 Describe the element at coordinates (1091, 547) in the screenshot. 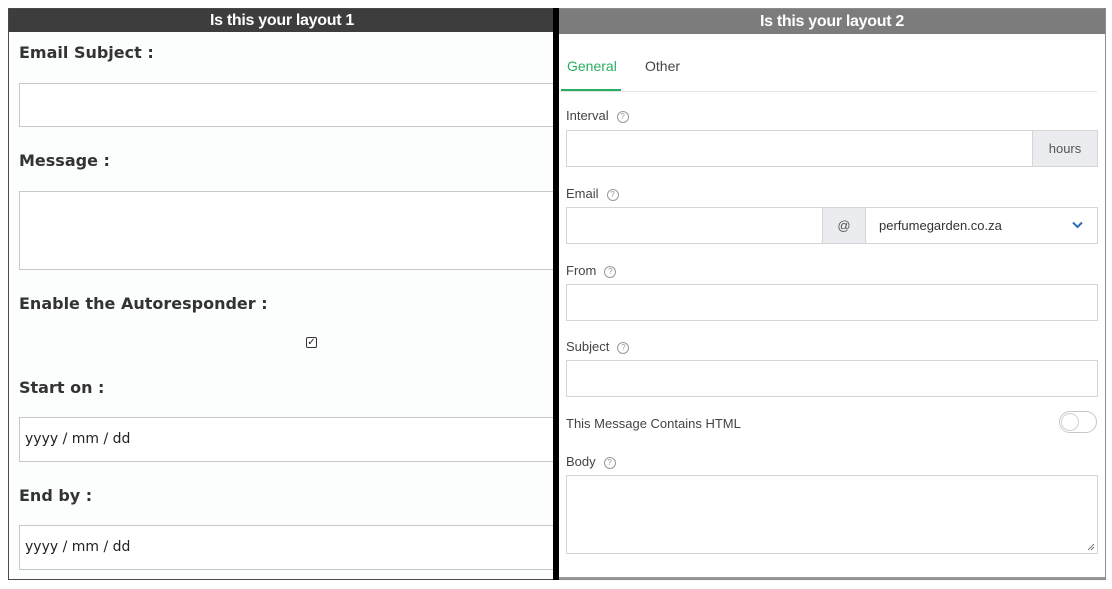

I see `resize-handle-icon` at that location.